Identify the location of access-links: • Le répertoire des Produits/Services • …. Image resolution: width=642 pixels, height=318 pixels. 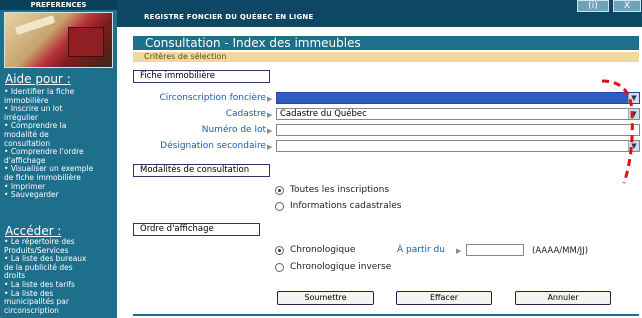
(60, 276).